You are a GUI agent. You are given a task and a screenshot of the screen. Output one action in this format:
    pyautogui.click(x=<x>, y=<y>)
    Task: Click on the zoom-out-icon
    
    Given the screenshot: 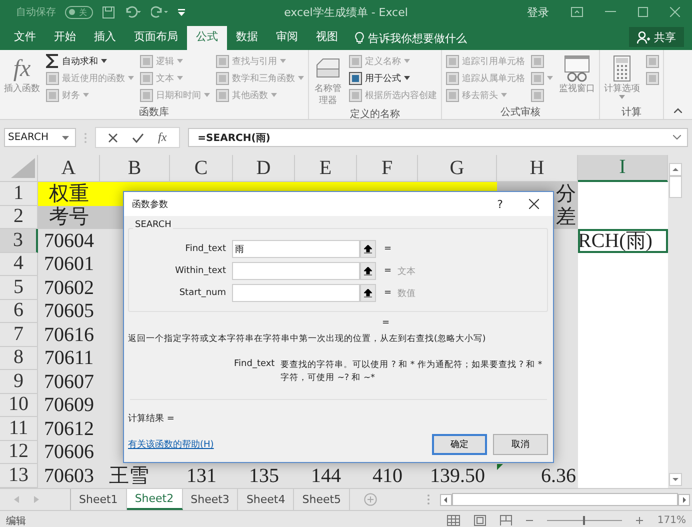 What is the action you would take?
    pyautogui.click(x=530, y=520)
    